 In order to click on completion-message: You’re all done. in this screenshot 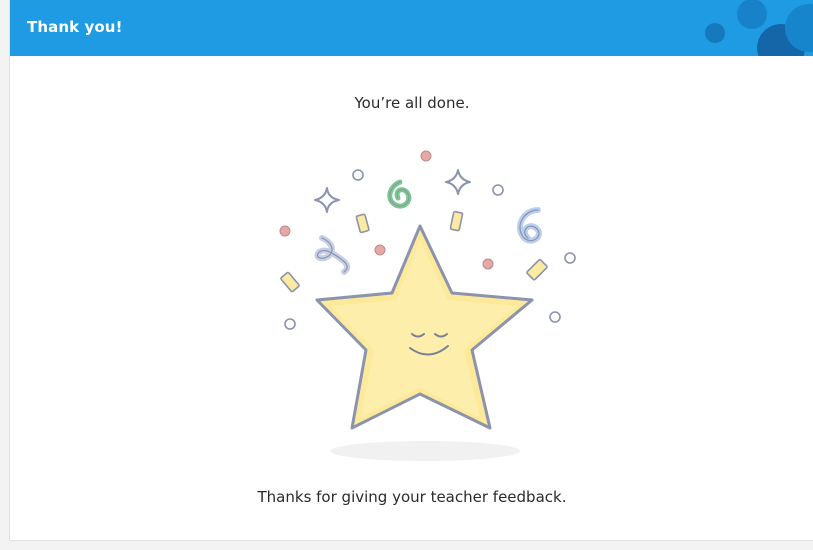, I will do `click(412, 103)`.